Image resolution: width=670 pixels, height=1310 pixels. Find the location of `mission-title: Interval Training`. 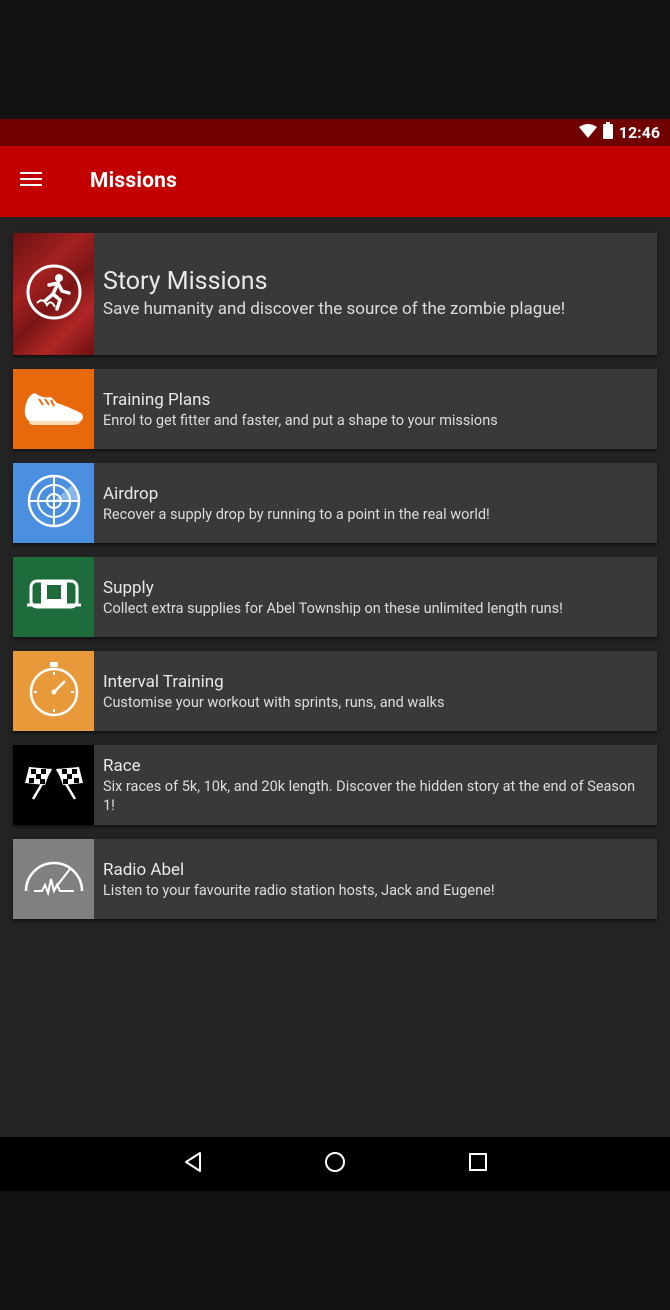

mission-title: Interval Training is located at coordinates (163, 681).